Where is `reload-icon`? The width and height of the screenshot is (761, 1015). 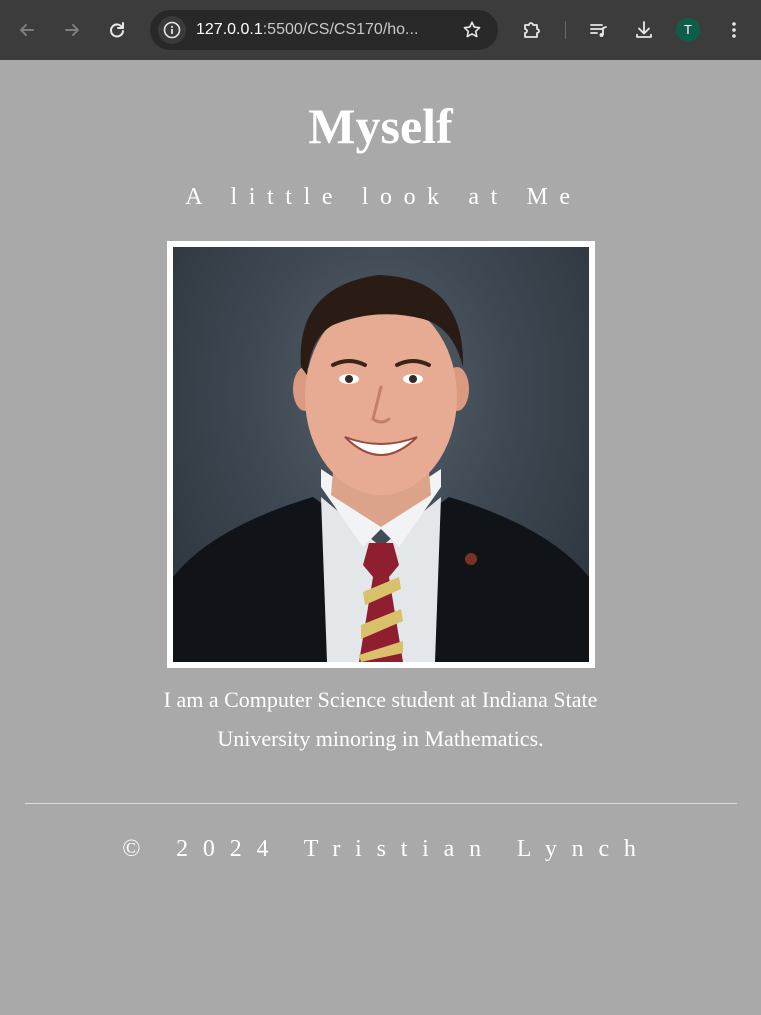
reload-icon is located at coordinates (117, 30).